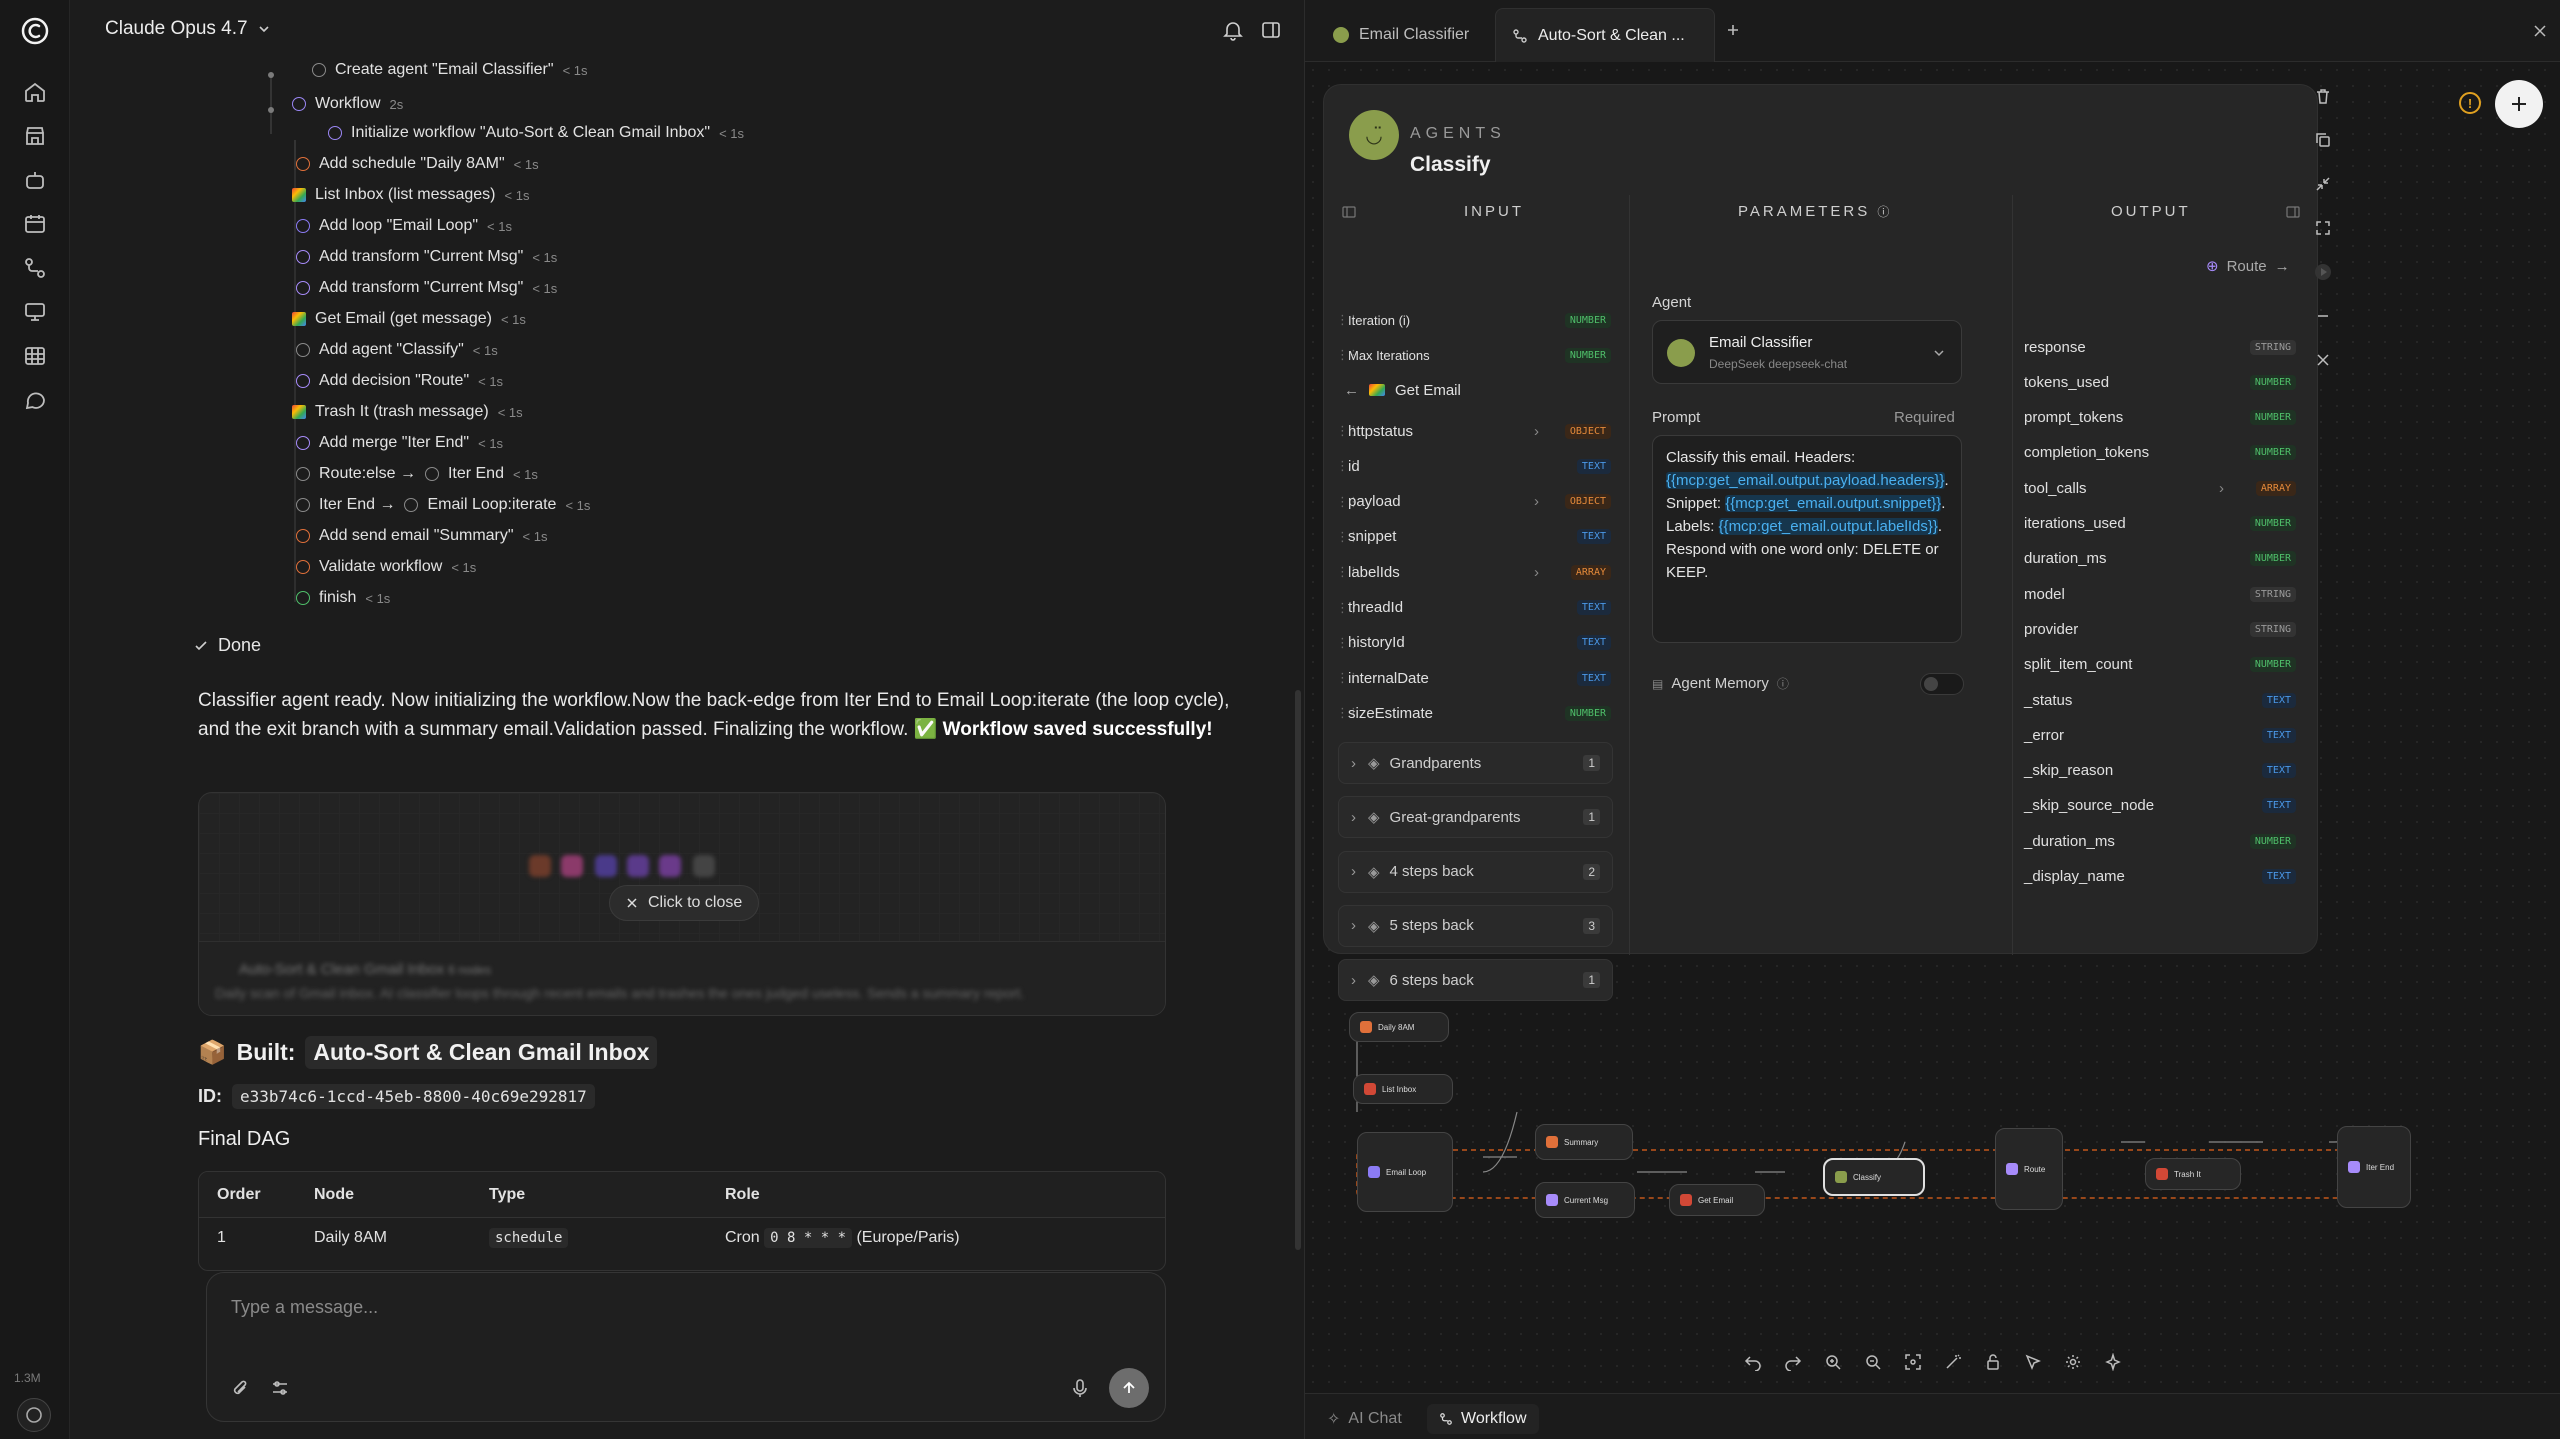  What do you see at coordinates (397, 350) in the screenshot?
I see `tree-item: Add agent "Classify" < 1s` at bounding box center [397, 350].